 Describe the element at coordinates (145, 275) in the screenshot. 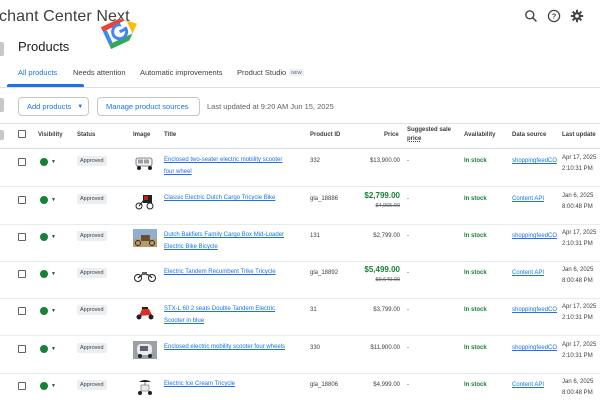

I see `recumbent-trike-image` at that location.